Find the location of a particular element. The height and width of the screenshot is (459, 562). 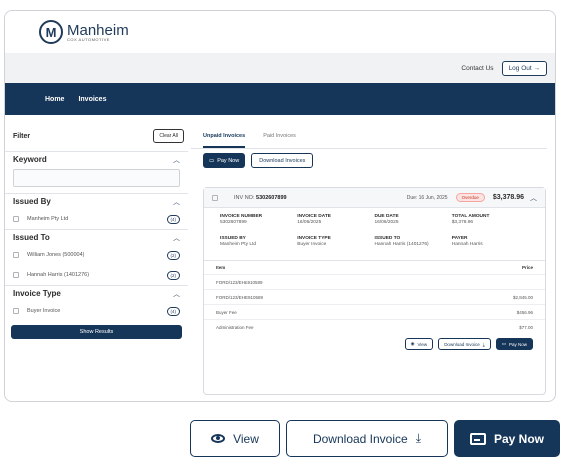

option-label: William Jones (500004) is located at coordinates (56, 255).